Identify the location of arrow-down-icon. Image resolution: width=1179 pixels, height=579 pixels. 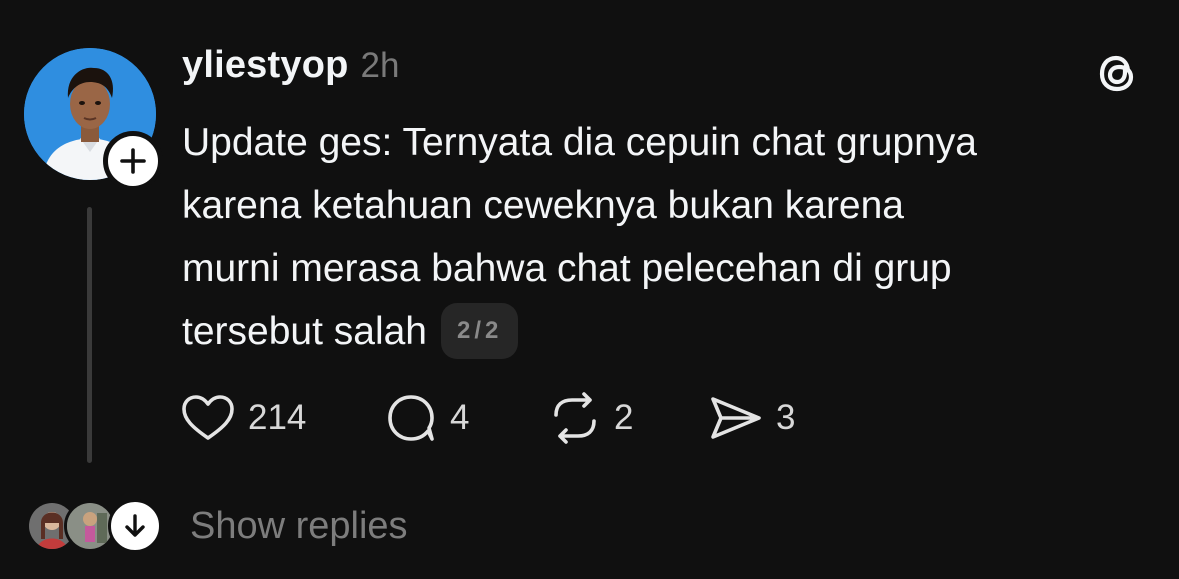
(135, 525).